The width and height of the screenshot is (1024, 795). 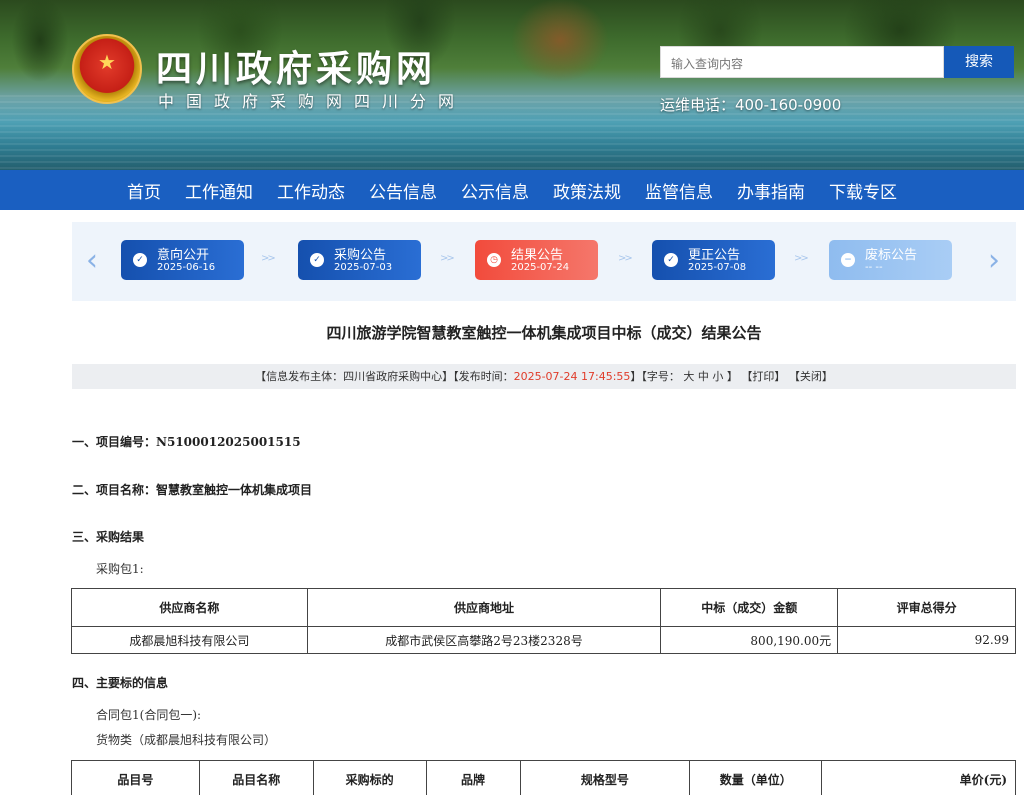 What do you see at coordinates (605, 777) in the screenshot?
I see `column-header: 规格型号` at bounding box center [605, 777].